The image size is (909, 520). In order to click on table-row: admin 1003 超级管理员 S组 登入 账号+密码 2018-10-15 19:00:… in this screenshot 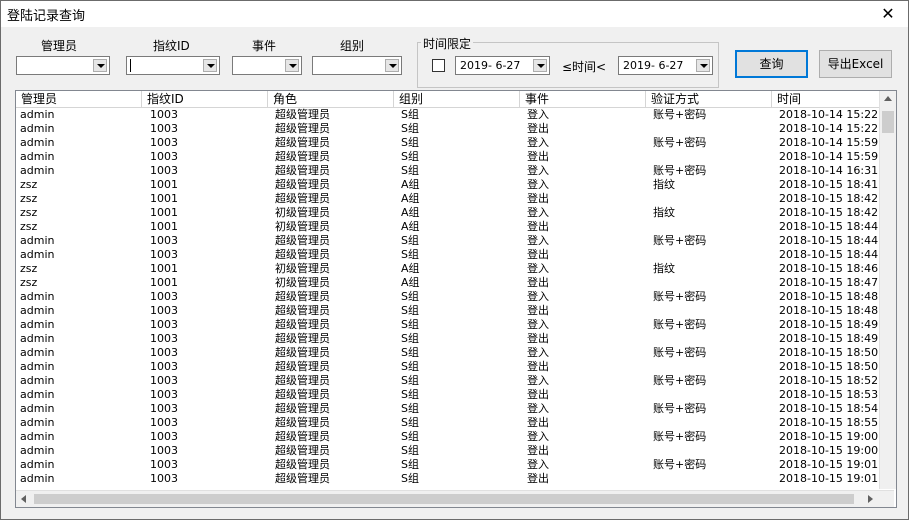, I will do `click(456, 437)`.